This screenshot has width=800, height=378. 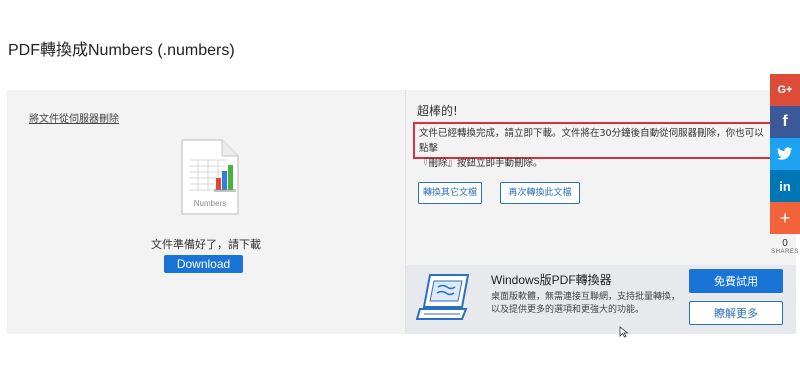 I want to click on learn-more-button: 瞭解更多, so click(x=736, y=313).